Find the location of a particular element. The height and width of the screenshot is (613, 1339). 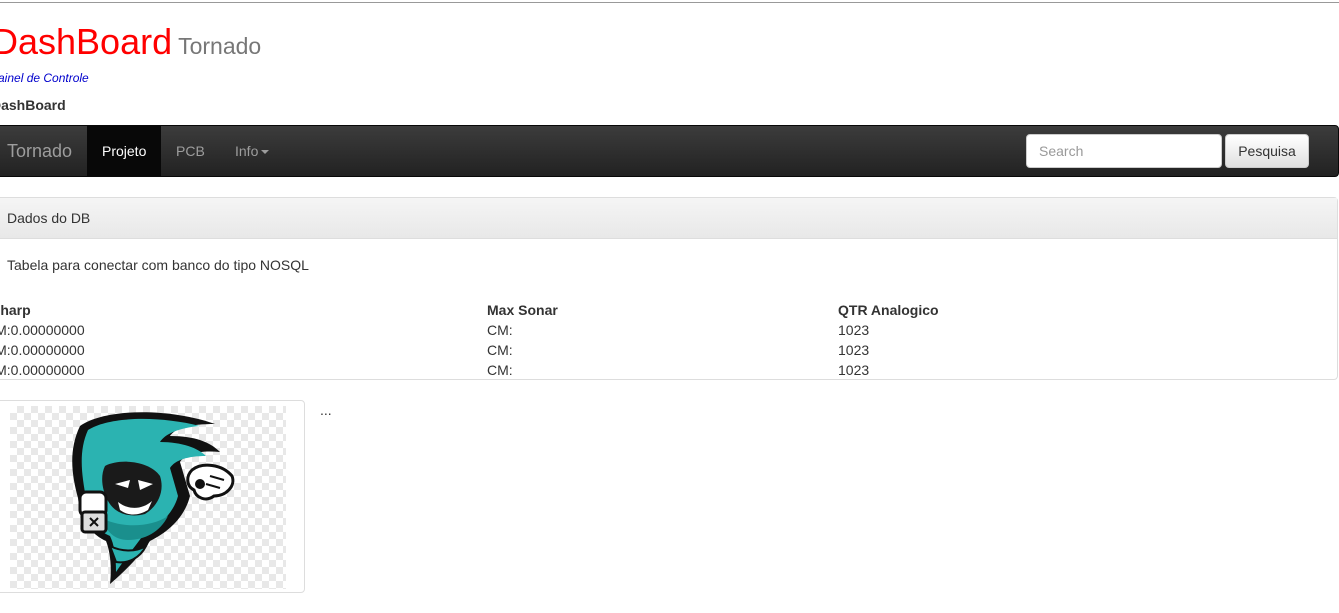

nav-item-pcb: PCB is located at coordinates (190, 151).